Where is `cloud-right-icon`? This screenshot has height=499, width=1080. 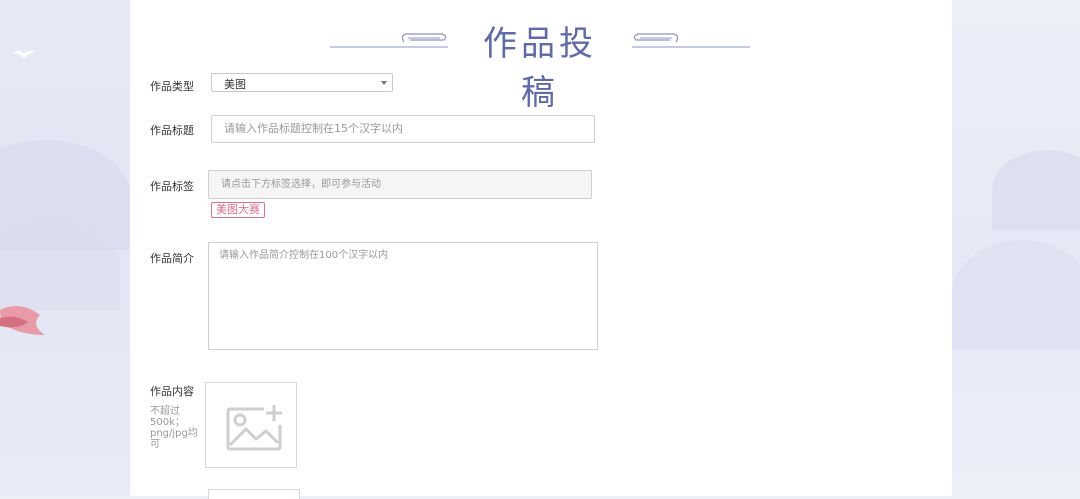 cloud-right-icon is located at coordinates (691, 40).